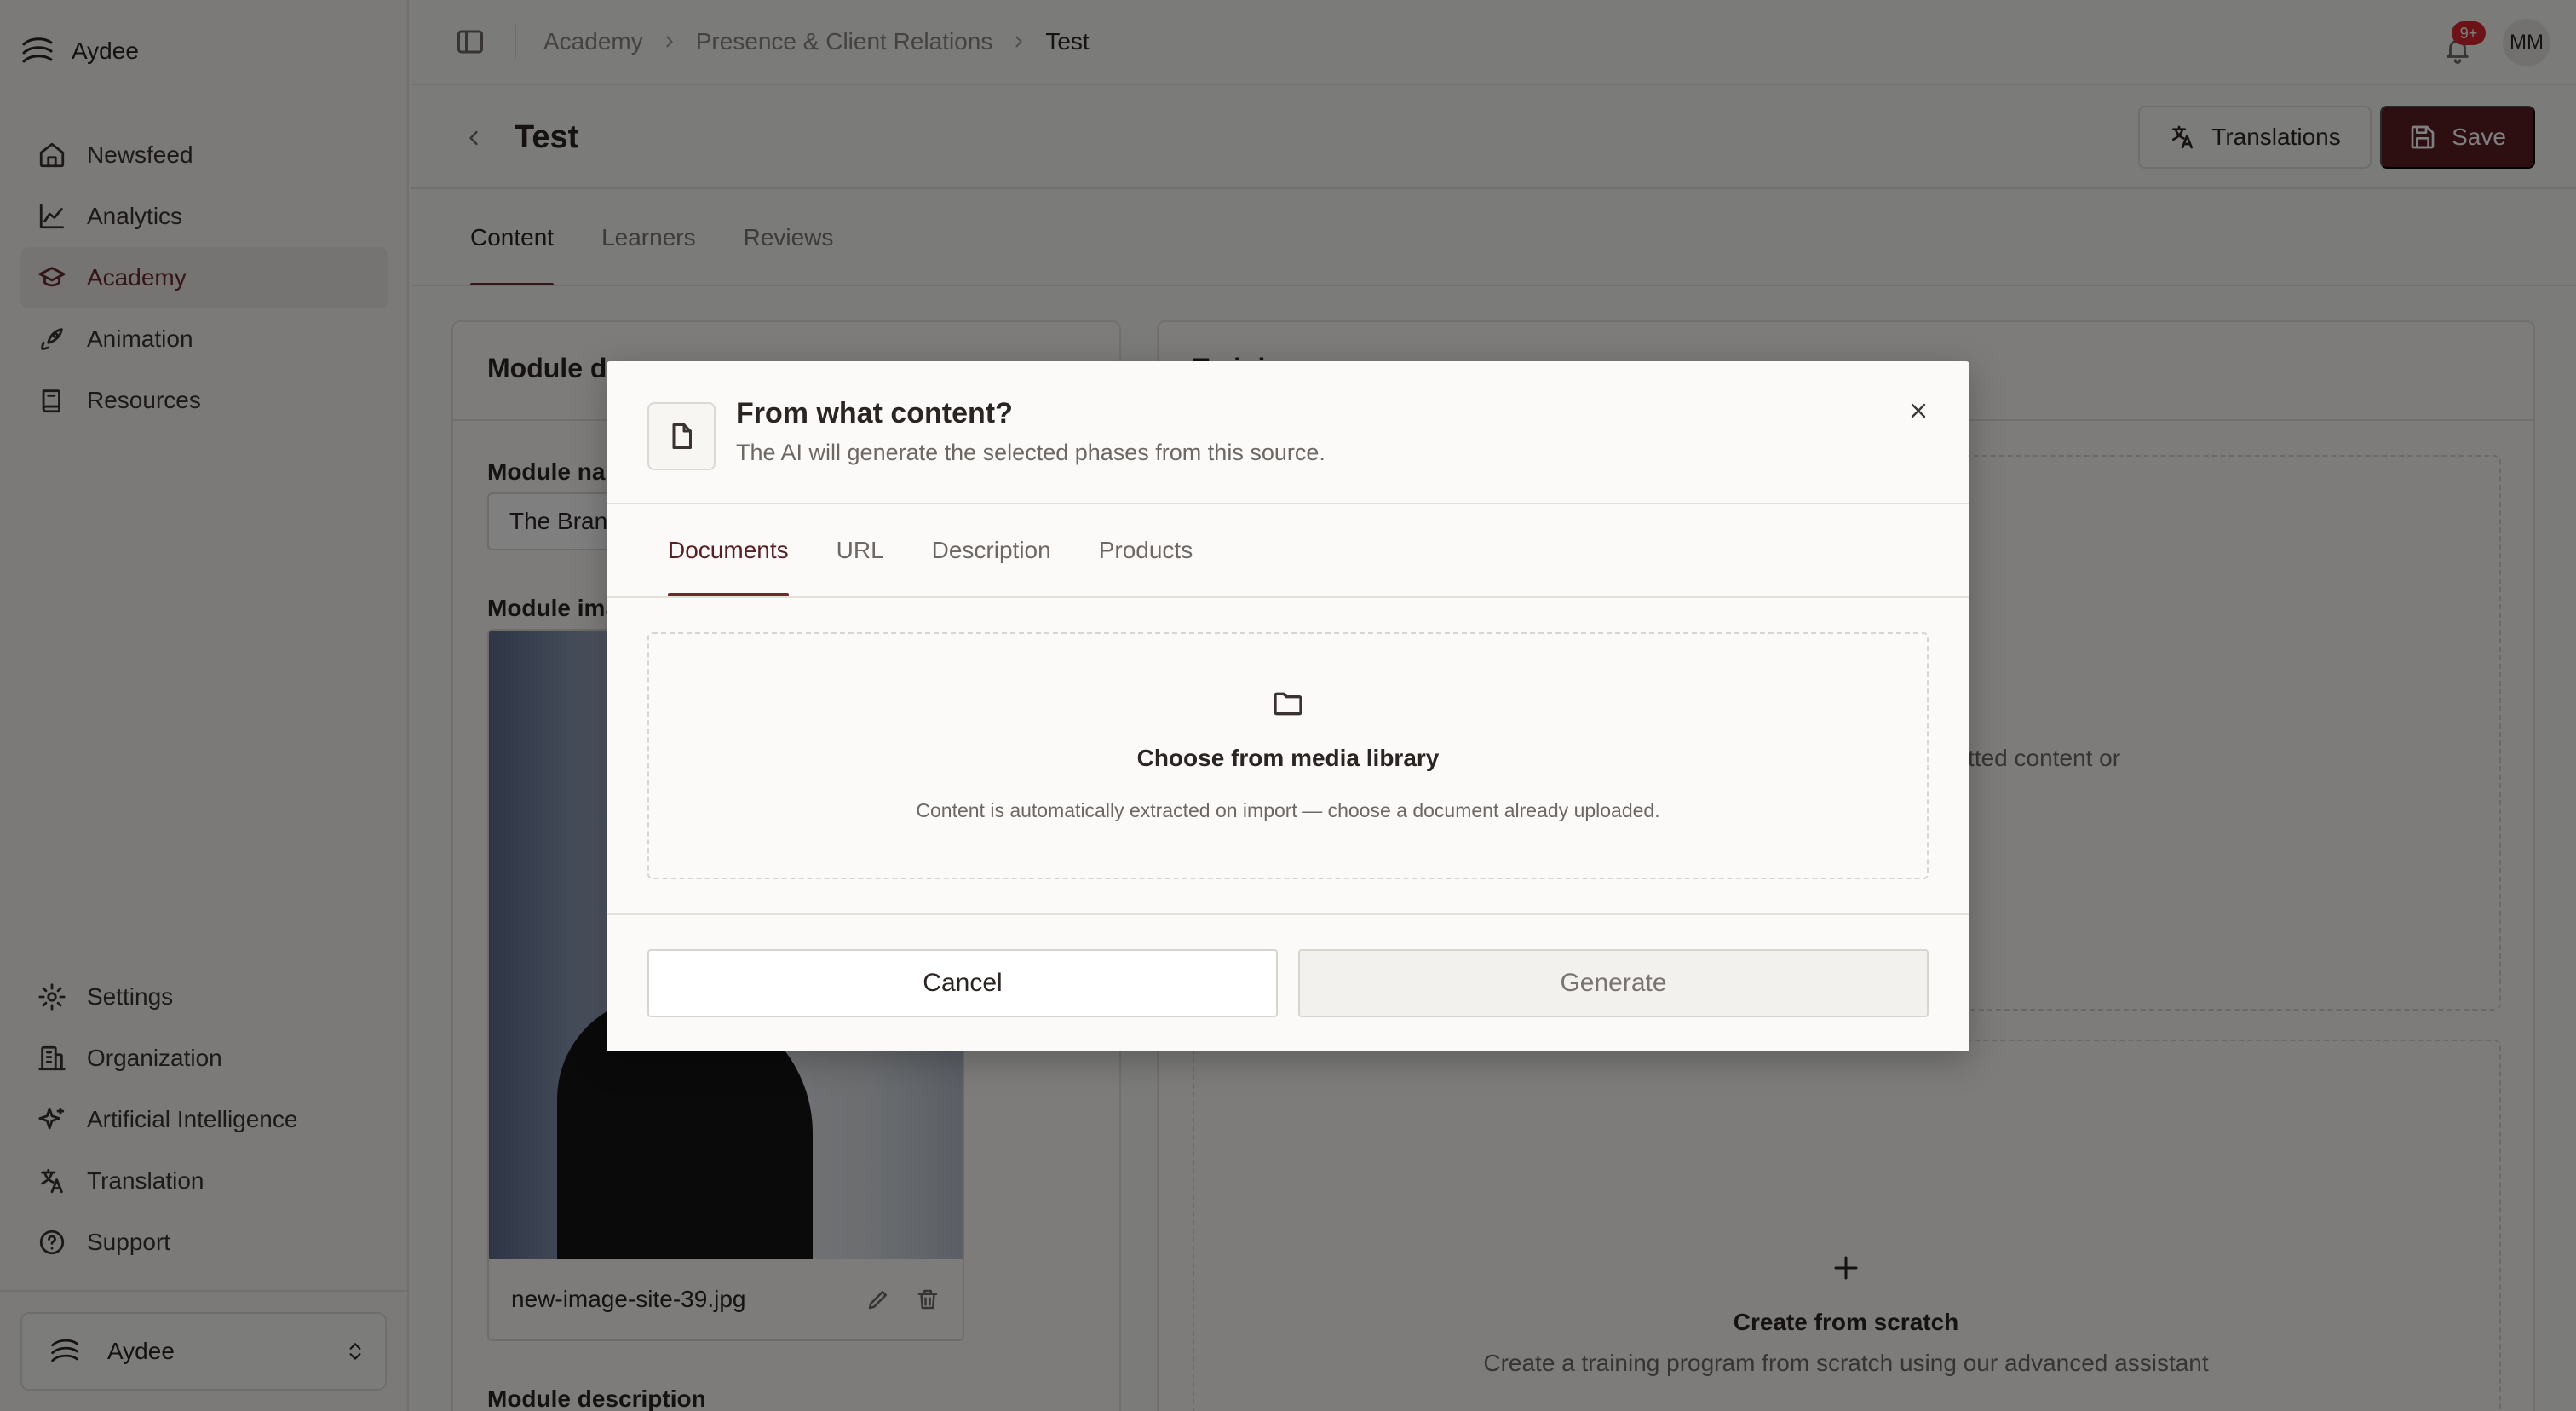 The height and width of the screenshot is (1411, 2576). I want to click on document-icon, so click(682, 436).